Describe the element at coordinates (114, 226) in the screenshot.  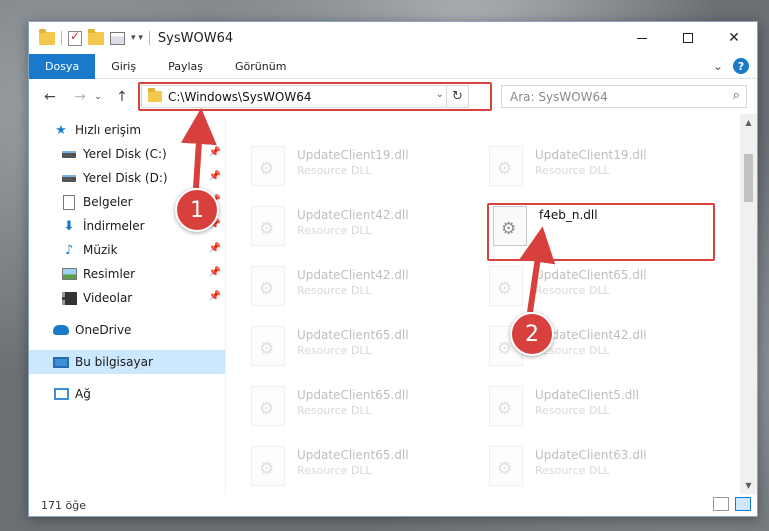
I see `nav-item-label: İndirmeler` at that location.